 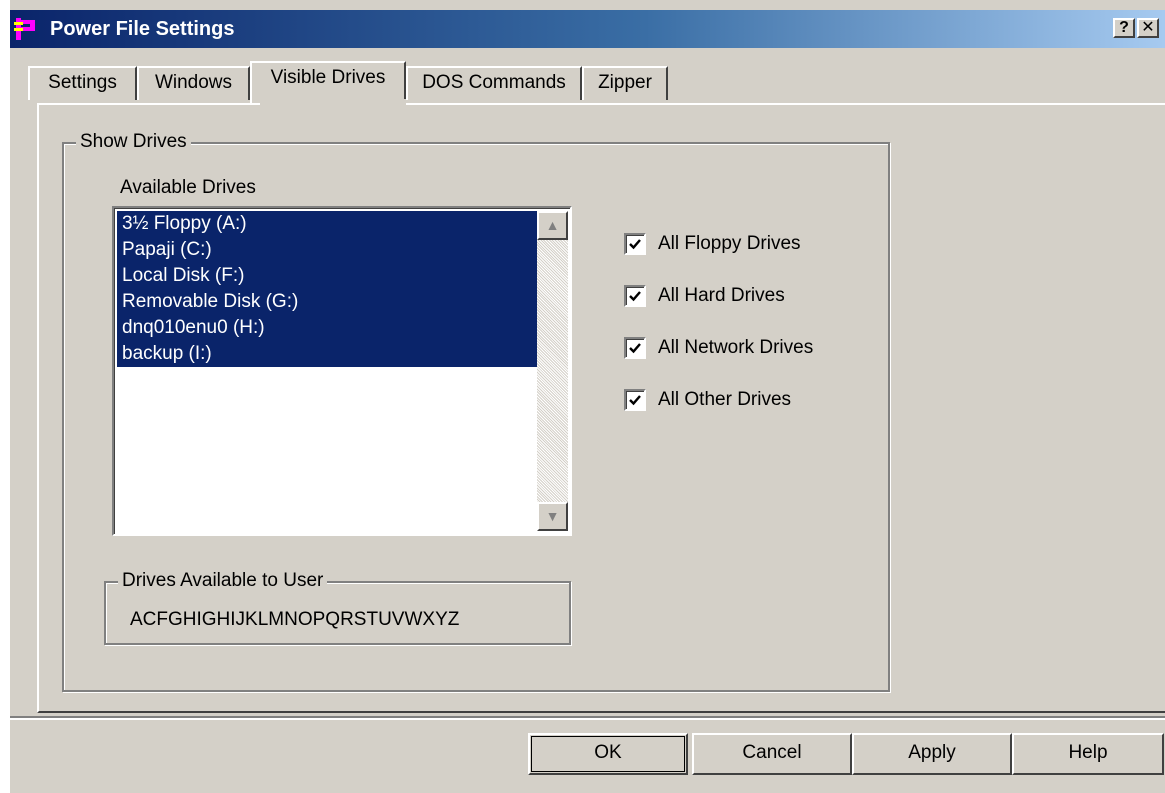 I want to click on checkbox-network-label: All Network Drives, so click(x=736, y=347).